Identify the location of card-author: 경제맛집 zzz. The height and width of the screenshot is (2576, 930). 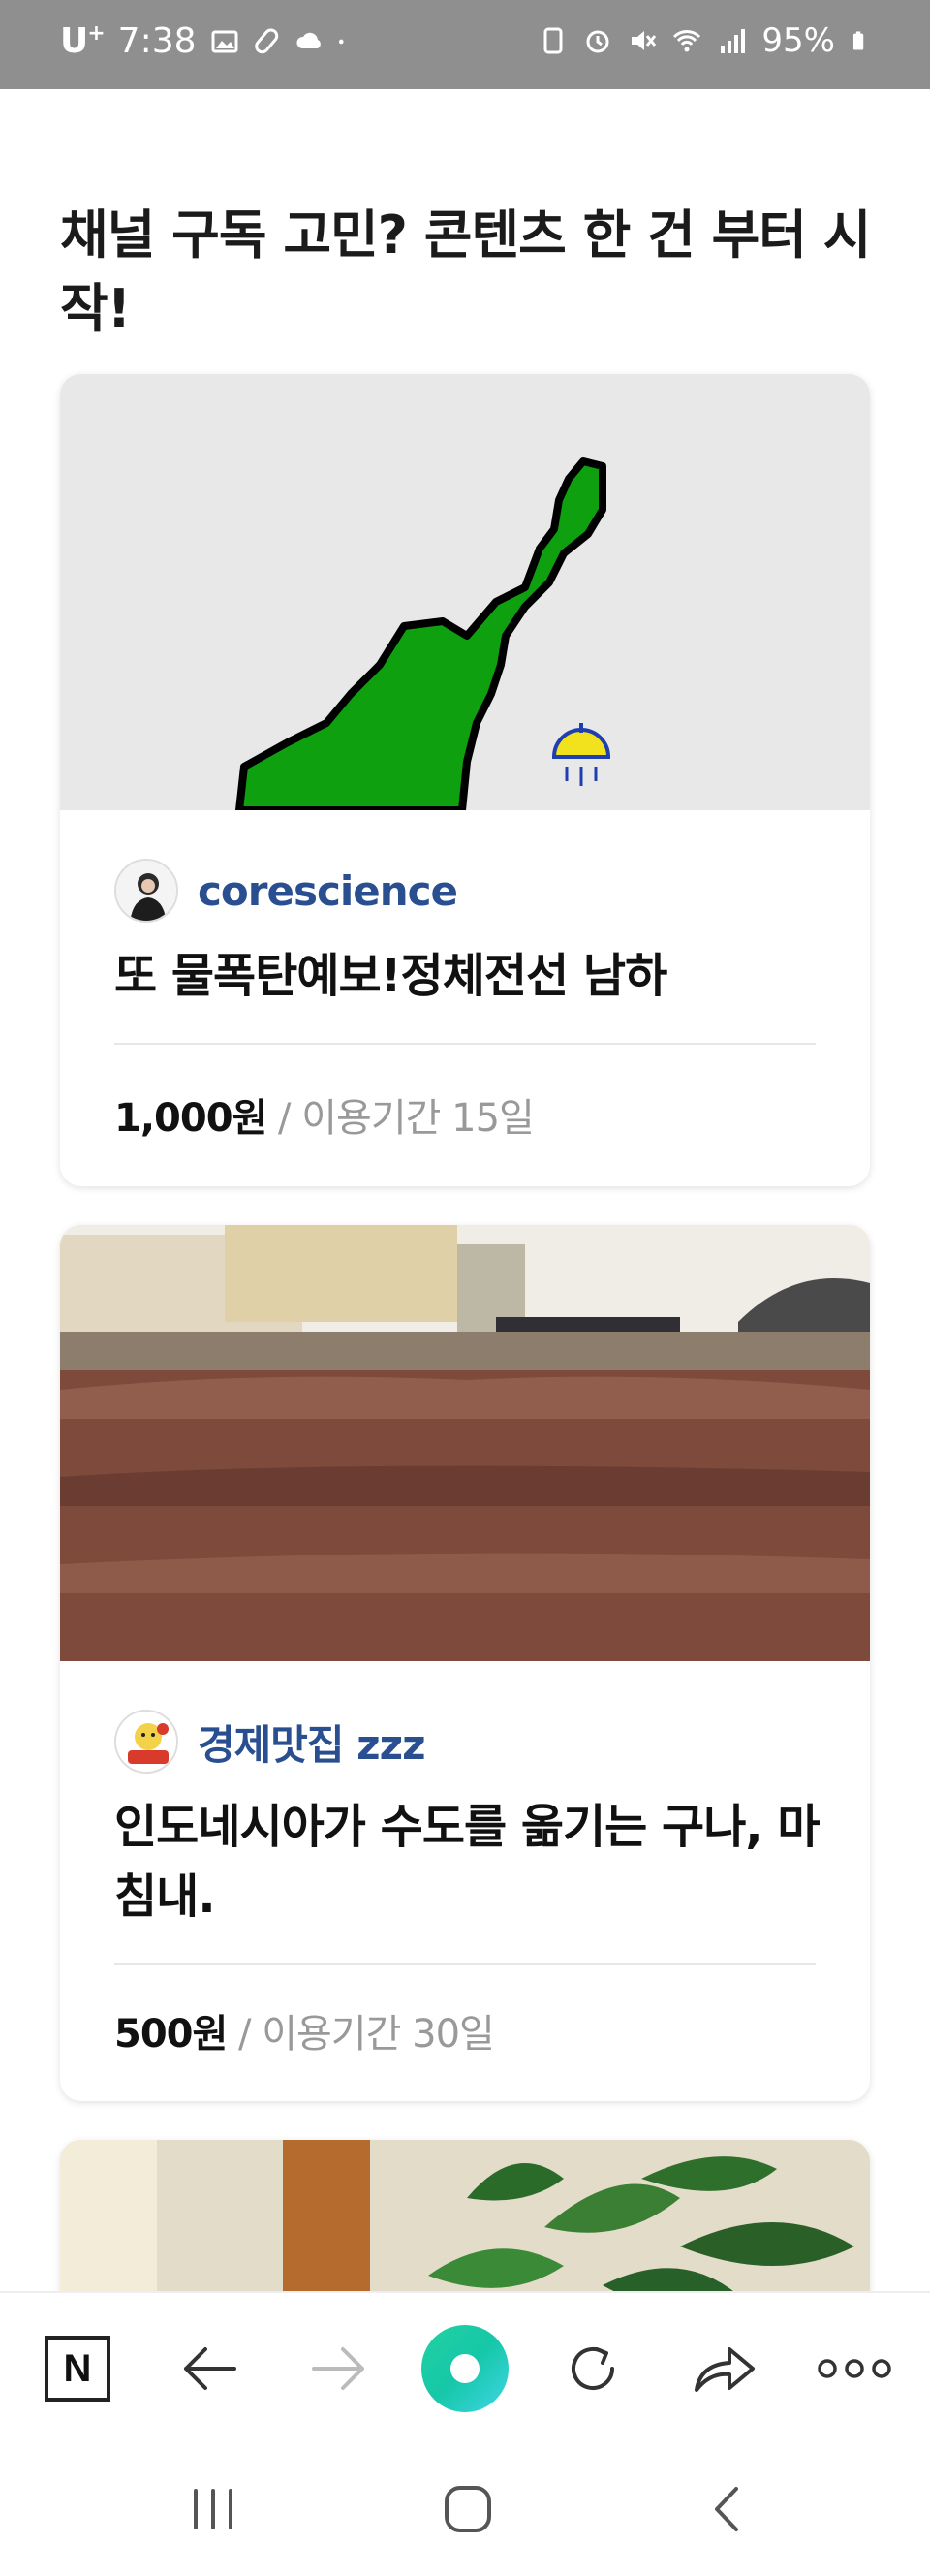
(270, 1742).